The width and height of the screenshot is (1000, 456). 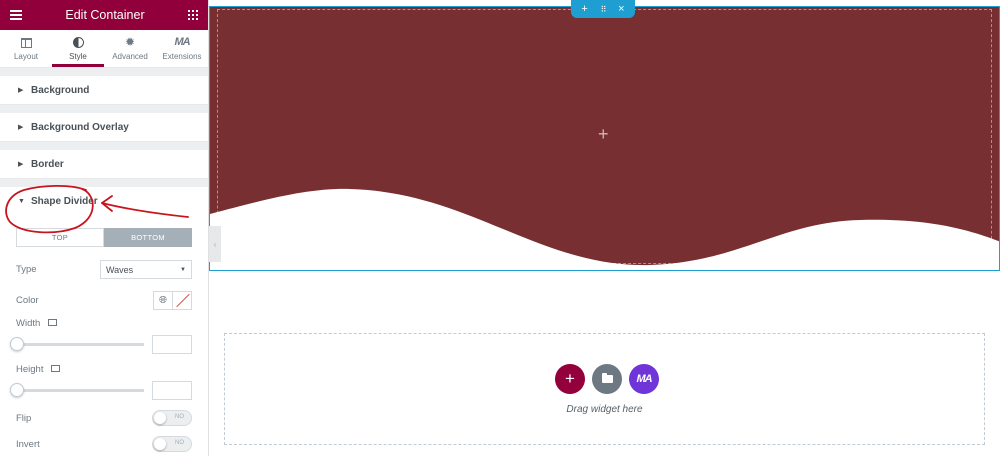 I want to click on section-border-label: Border, so click(x=47, y=164).